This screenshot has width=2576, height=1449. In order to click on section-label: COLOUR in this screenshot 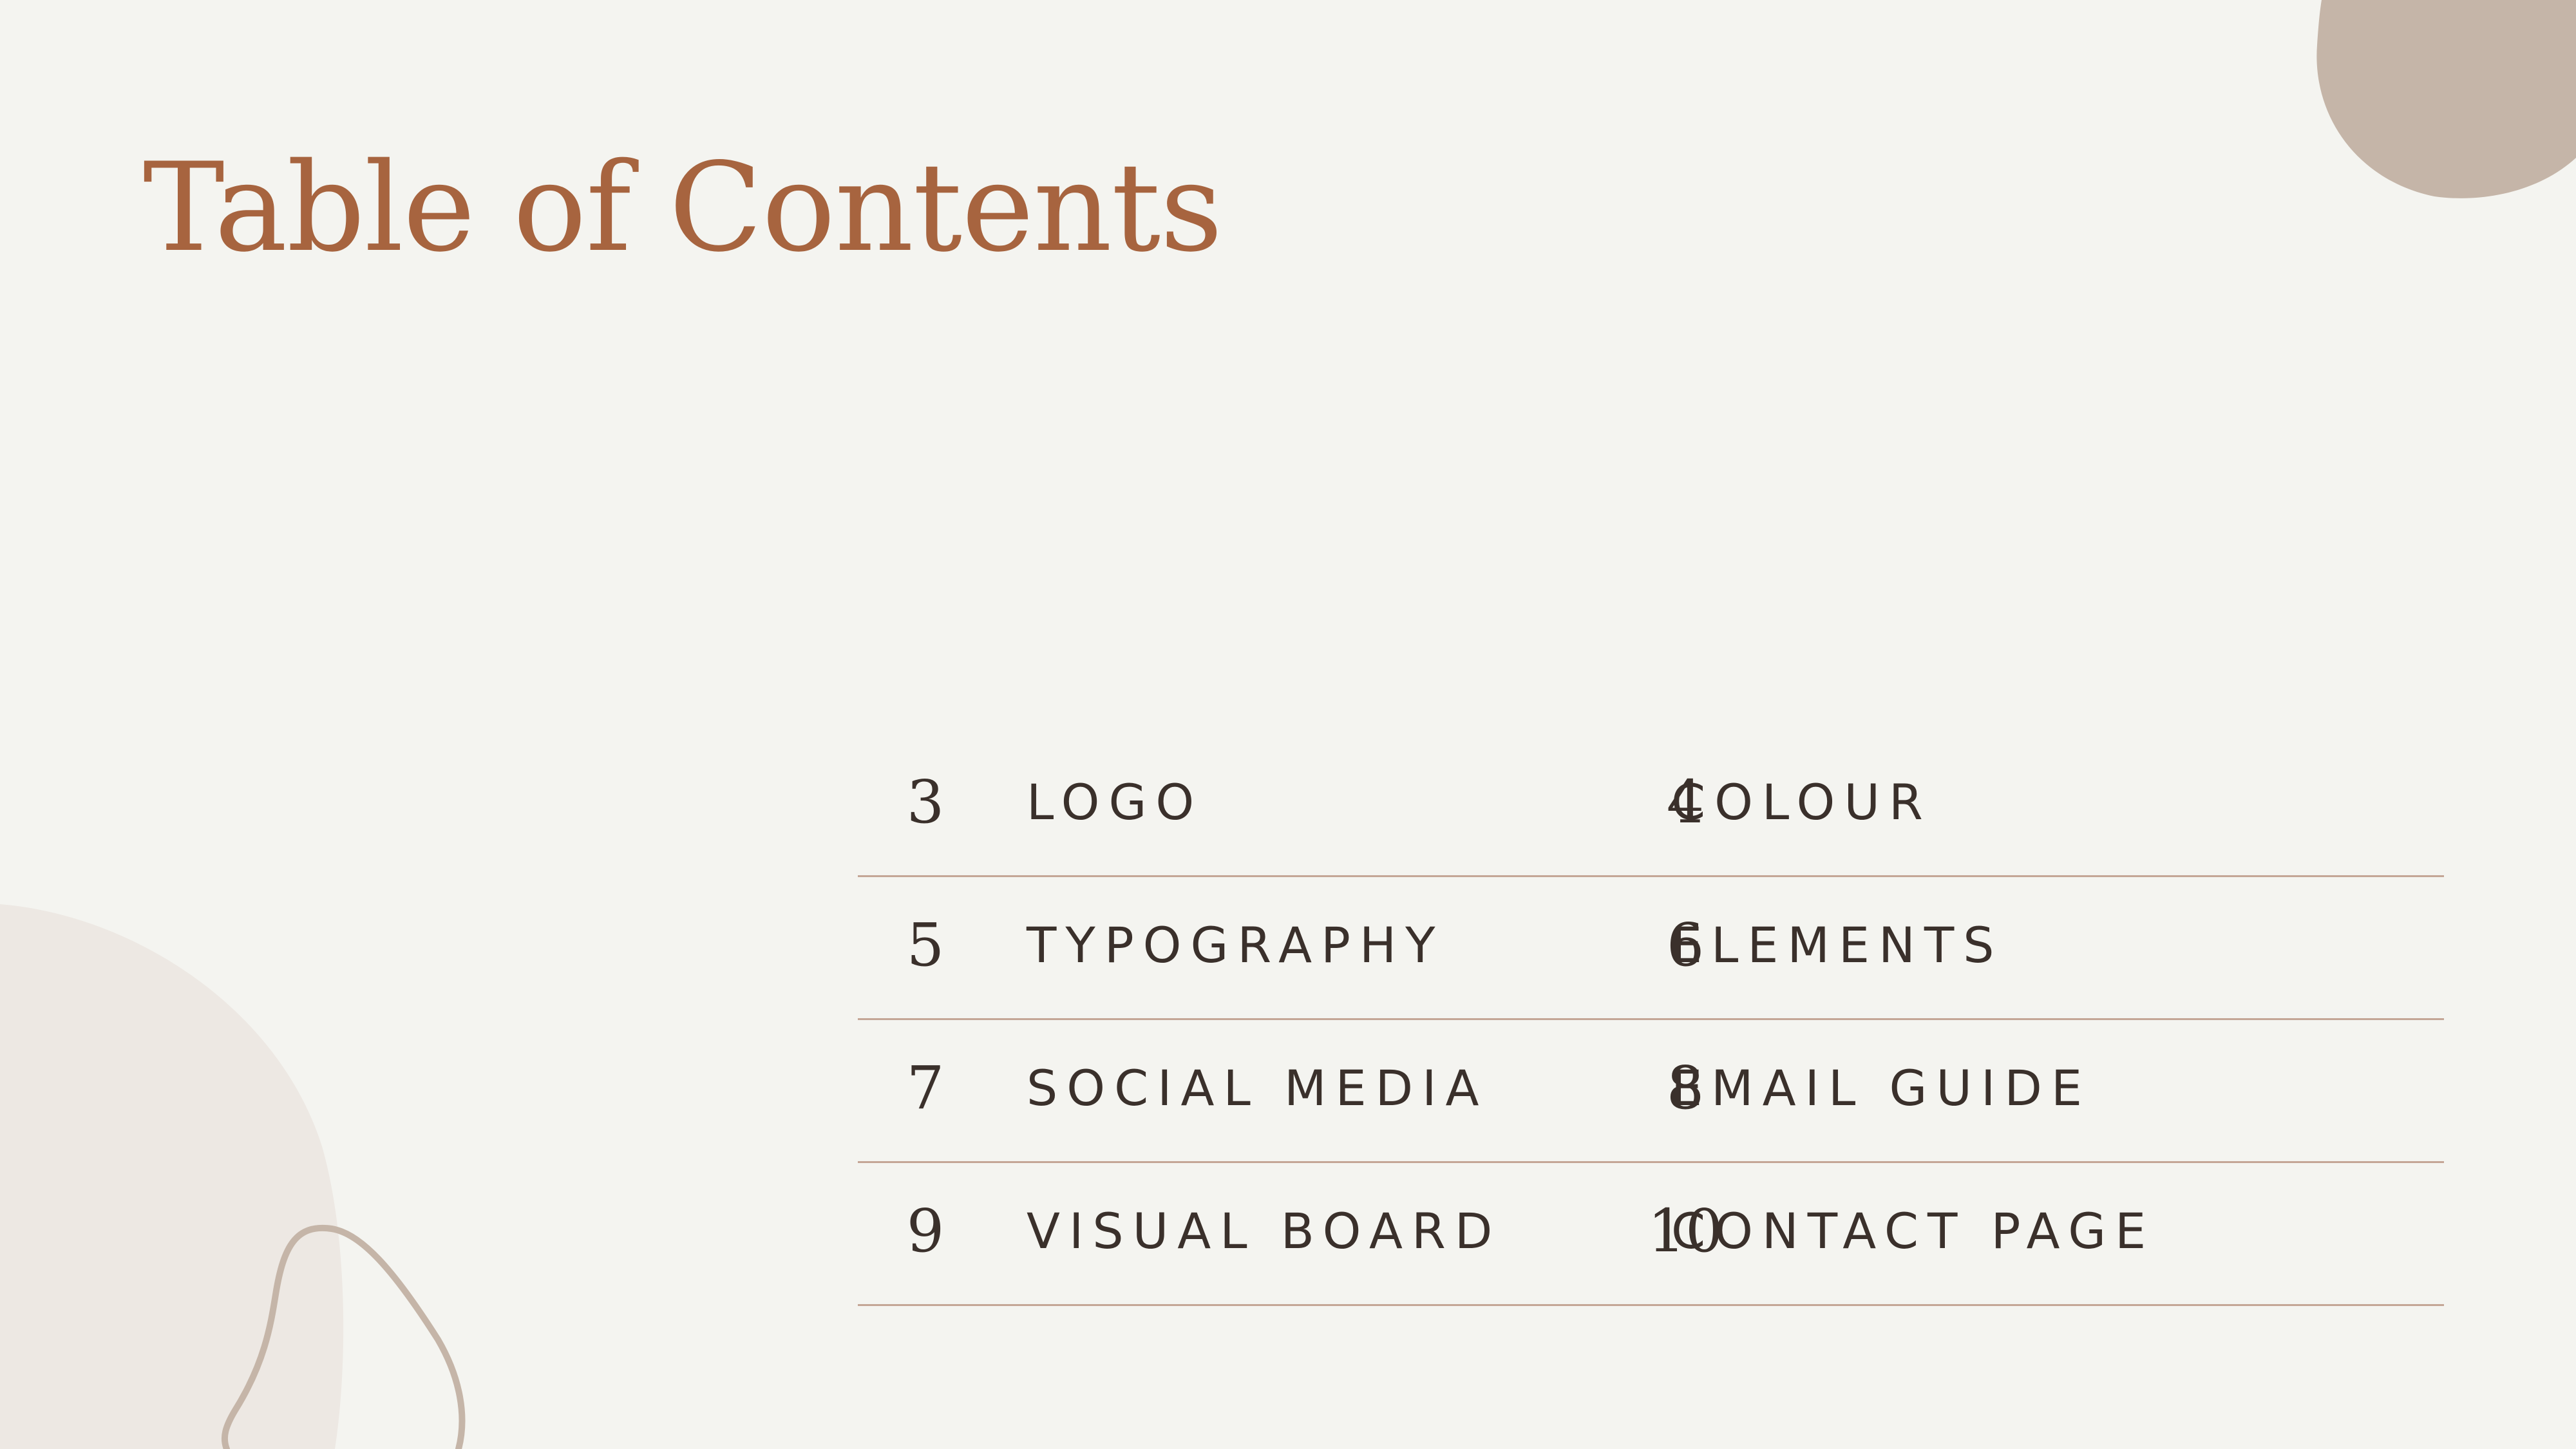, I will do `click(1801, 802)`.